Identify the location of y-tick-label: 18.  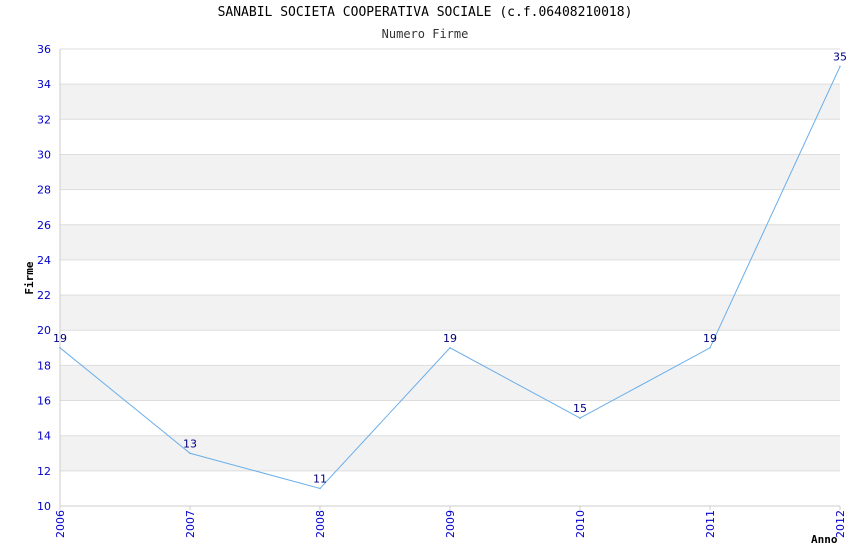
(44, 365).